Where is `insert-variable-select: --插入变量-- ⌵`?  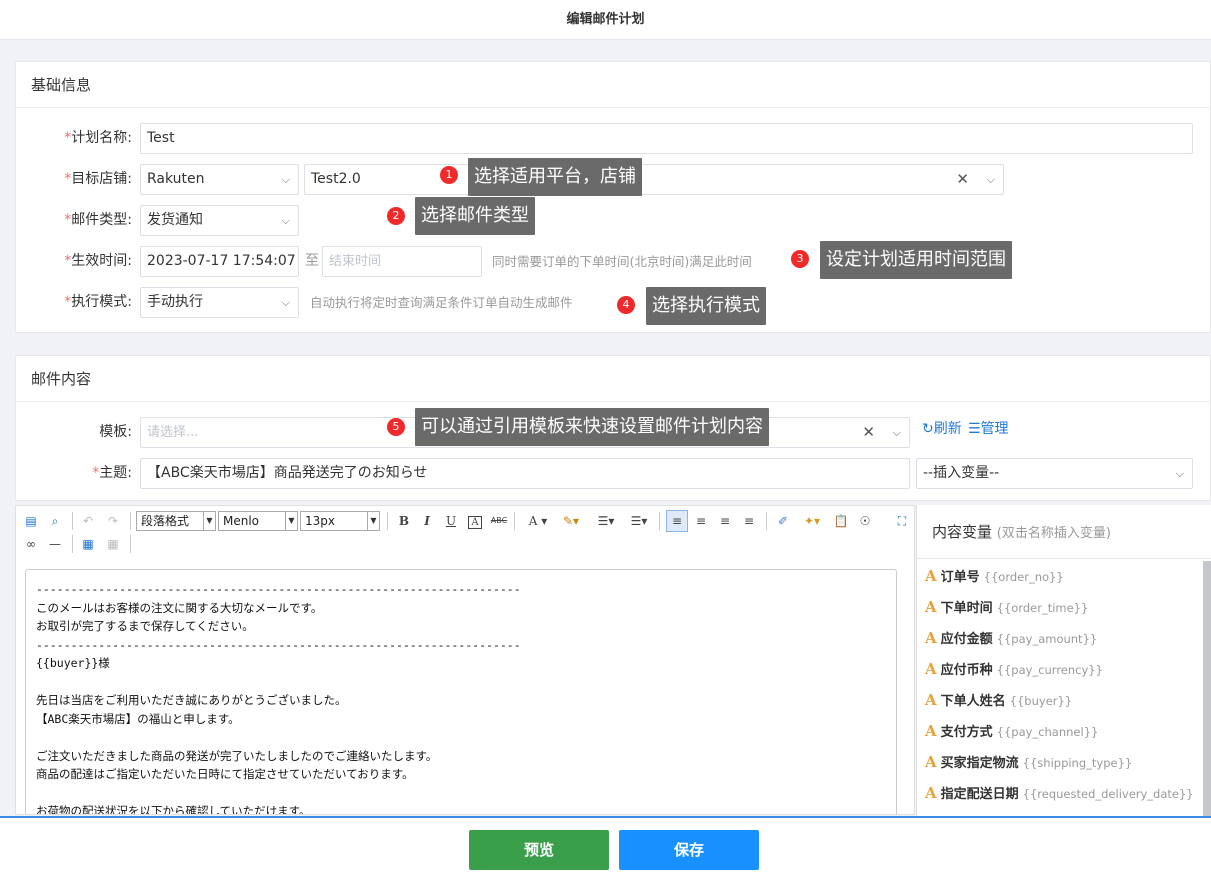
insert-variable-select: --插入变量-- ⌵ is located at coordinates (1054, 473).